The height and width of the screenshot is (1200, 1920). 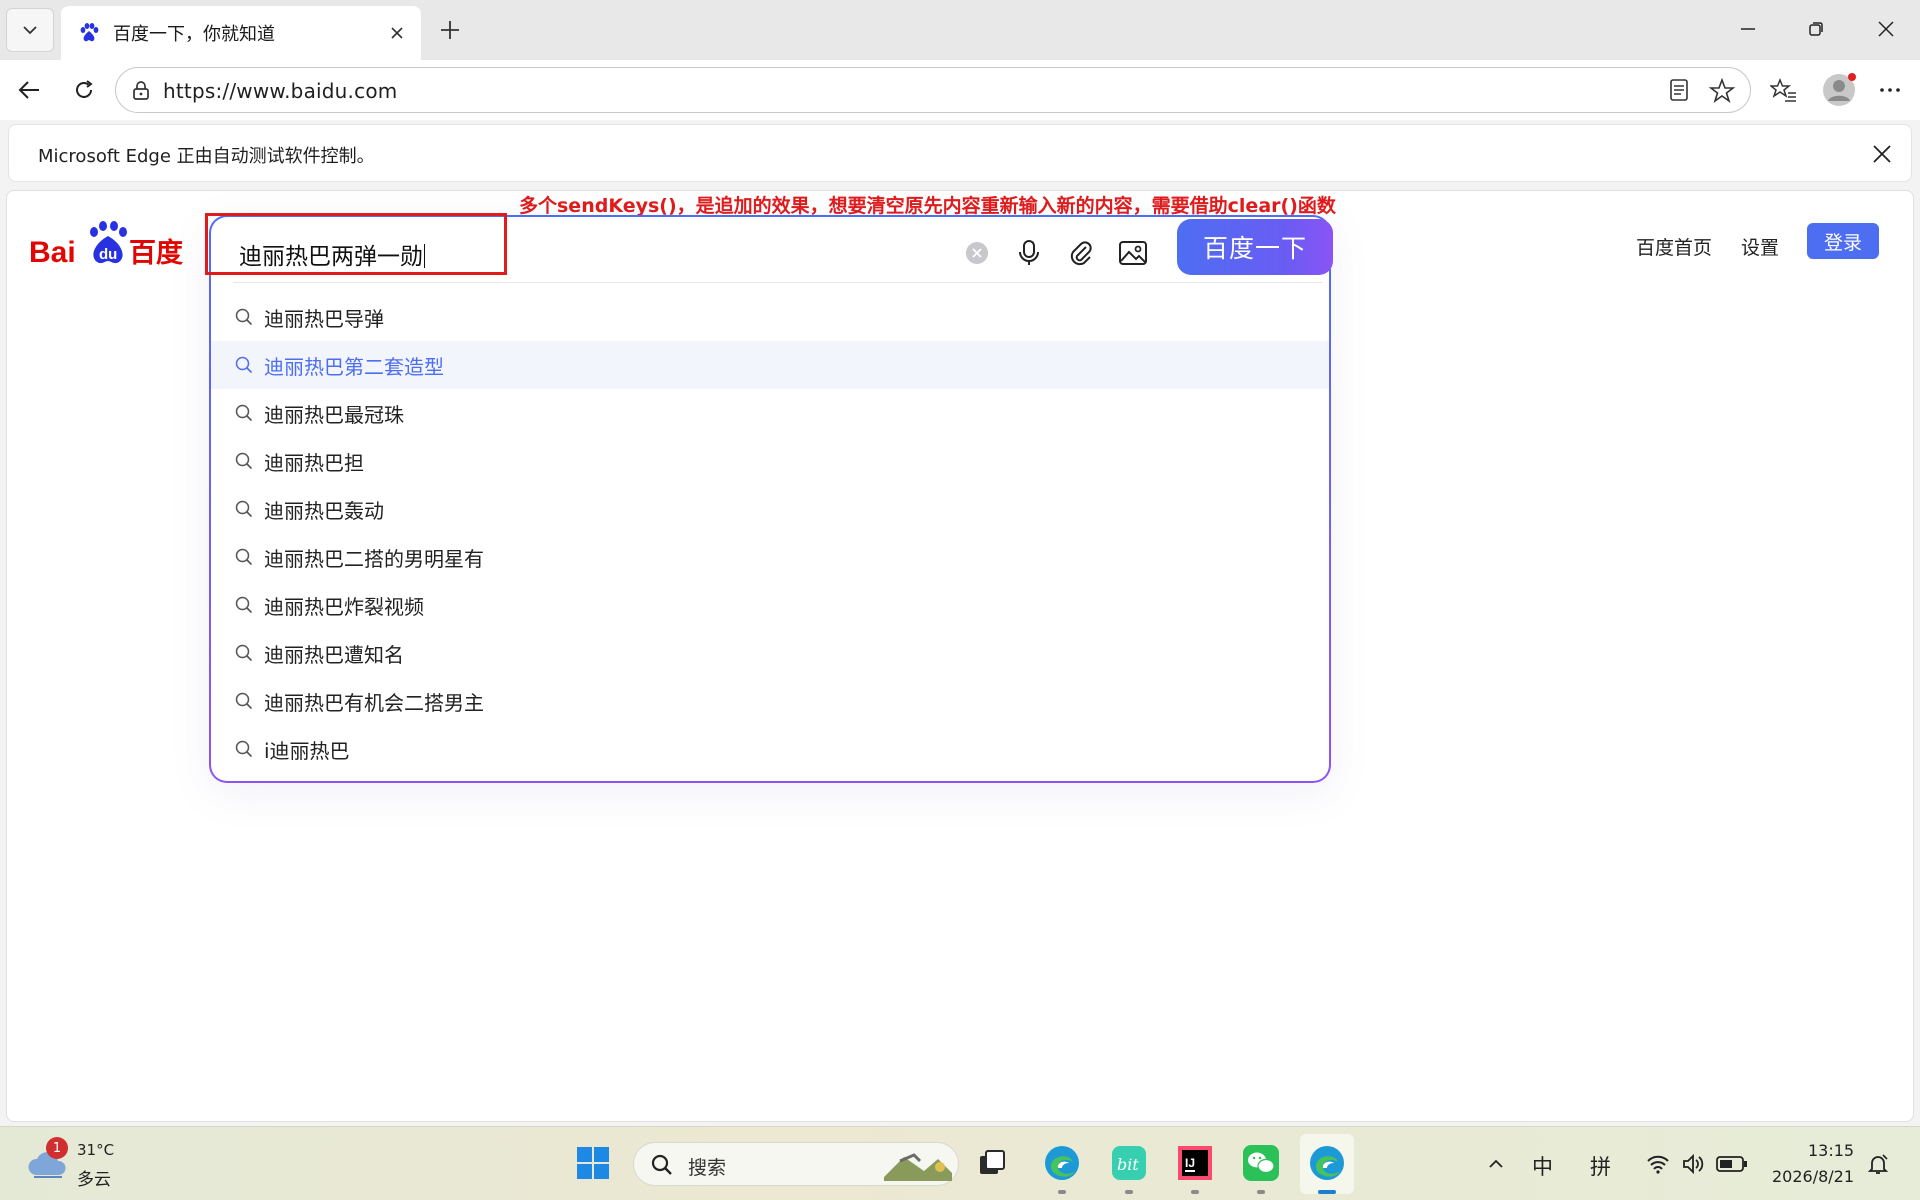 What do you see at coordinates (1679, 90) in the screenshot?
I see `reading-view-icon` at bounding box center [1679, 90].